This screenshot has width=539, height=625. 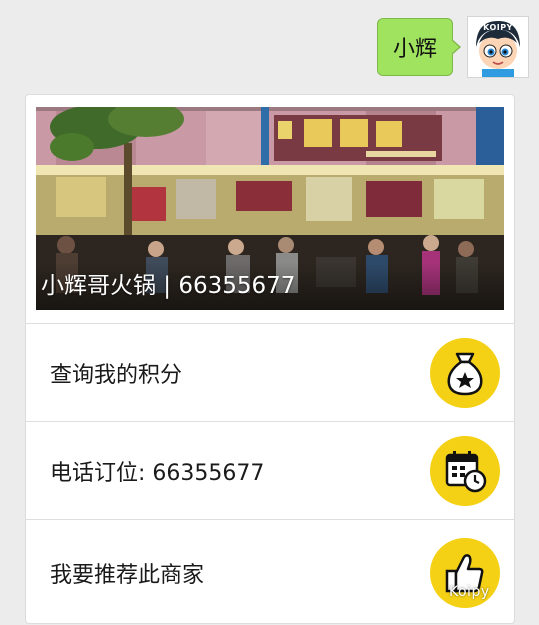 What do you see at coordinates (157, 473) in the screenshot?
I see `menu-row-label: 电话订位: 66355677` at bounding box center [157, 473].